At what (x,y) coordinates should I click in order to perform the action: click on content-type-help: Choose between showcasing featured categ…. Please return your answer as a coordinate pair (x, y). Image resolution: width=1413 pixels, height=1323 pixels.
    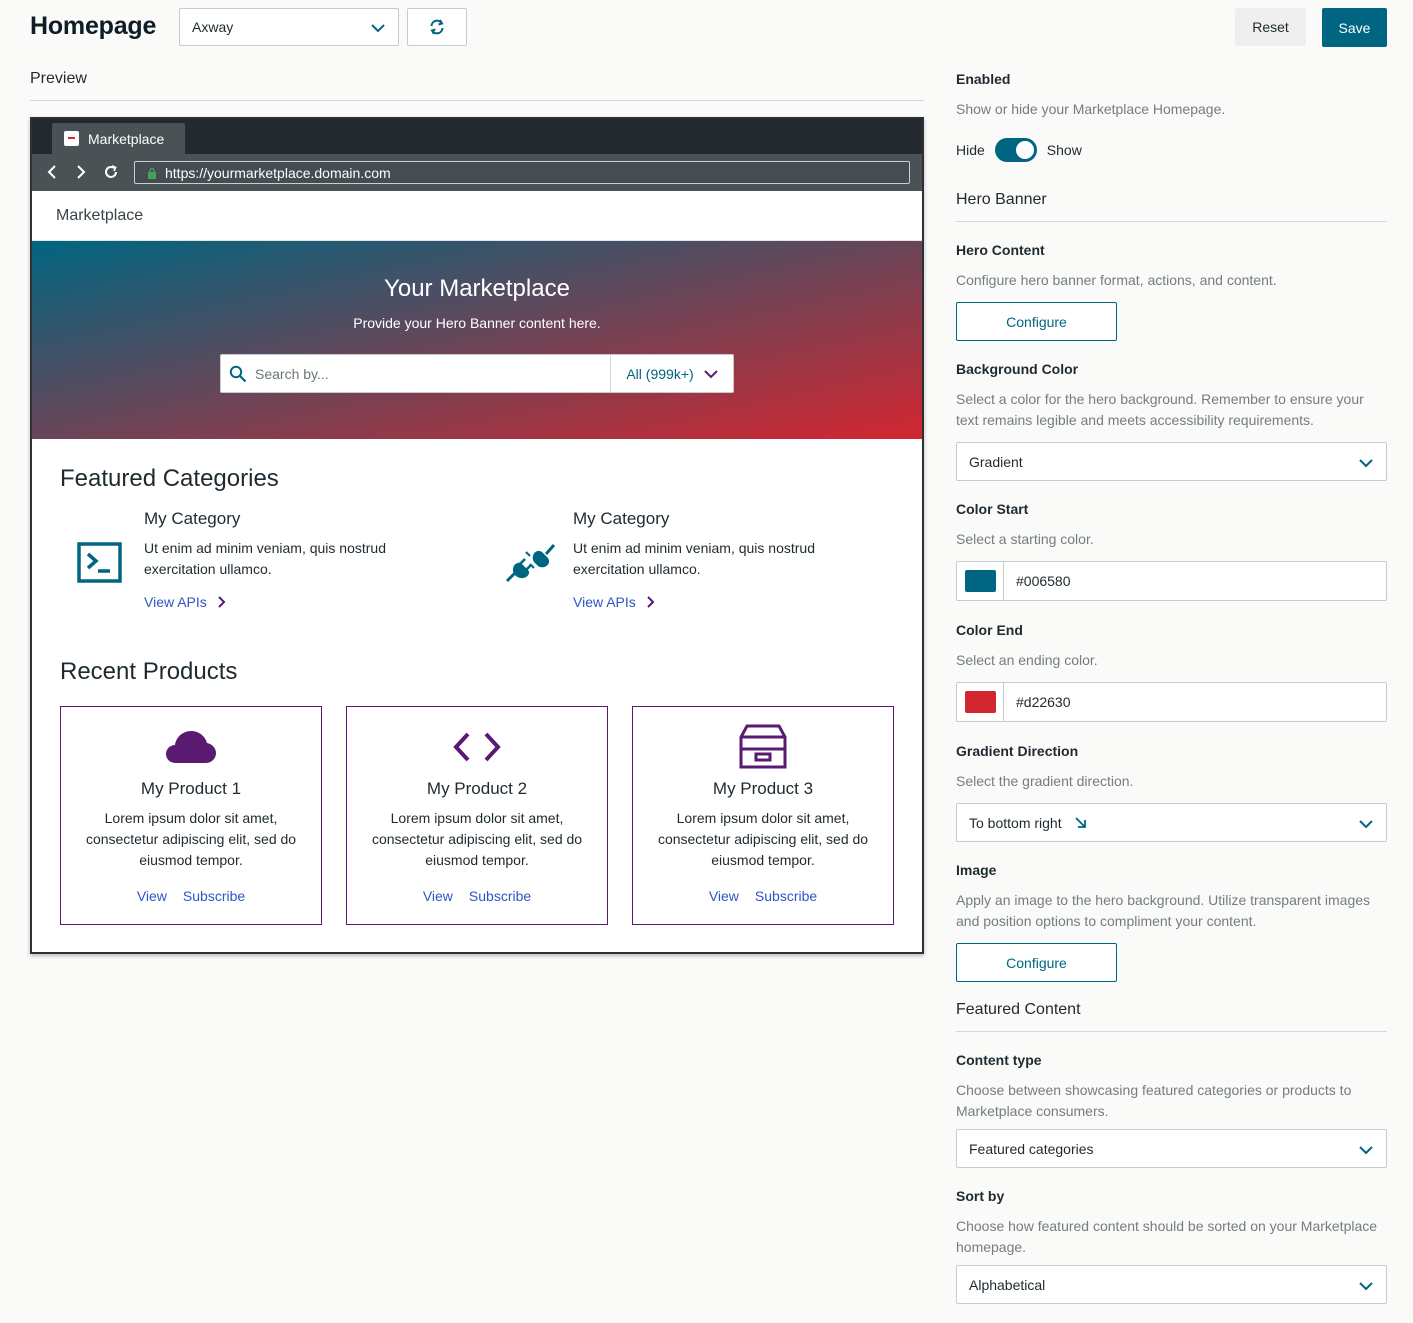
    Looking at the image, I should click on (1154, 1100).